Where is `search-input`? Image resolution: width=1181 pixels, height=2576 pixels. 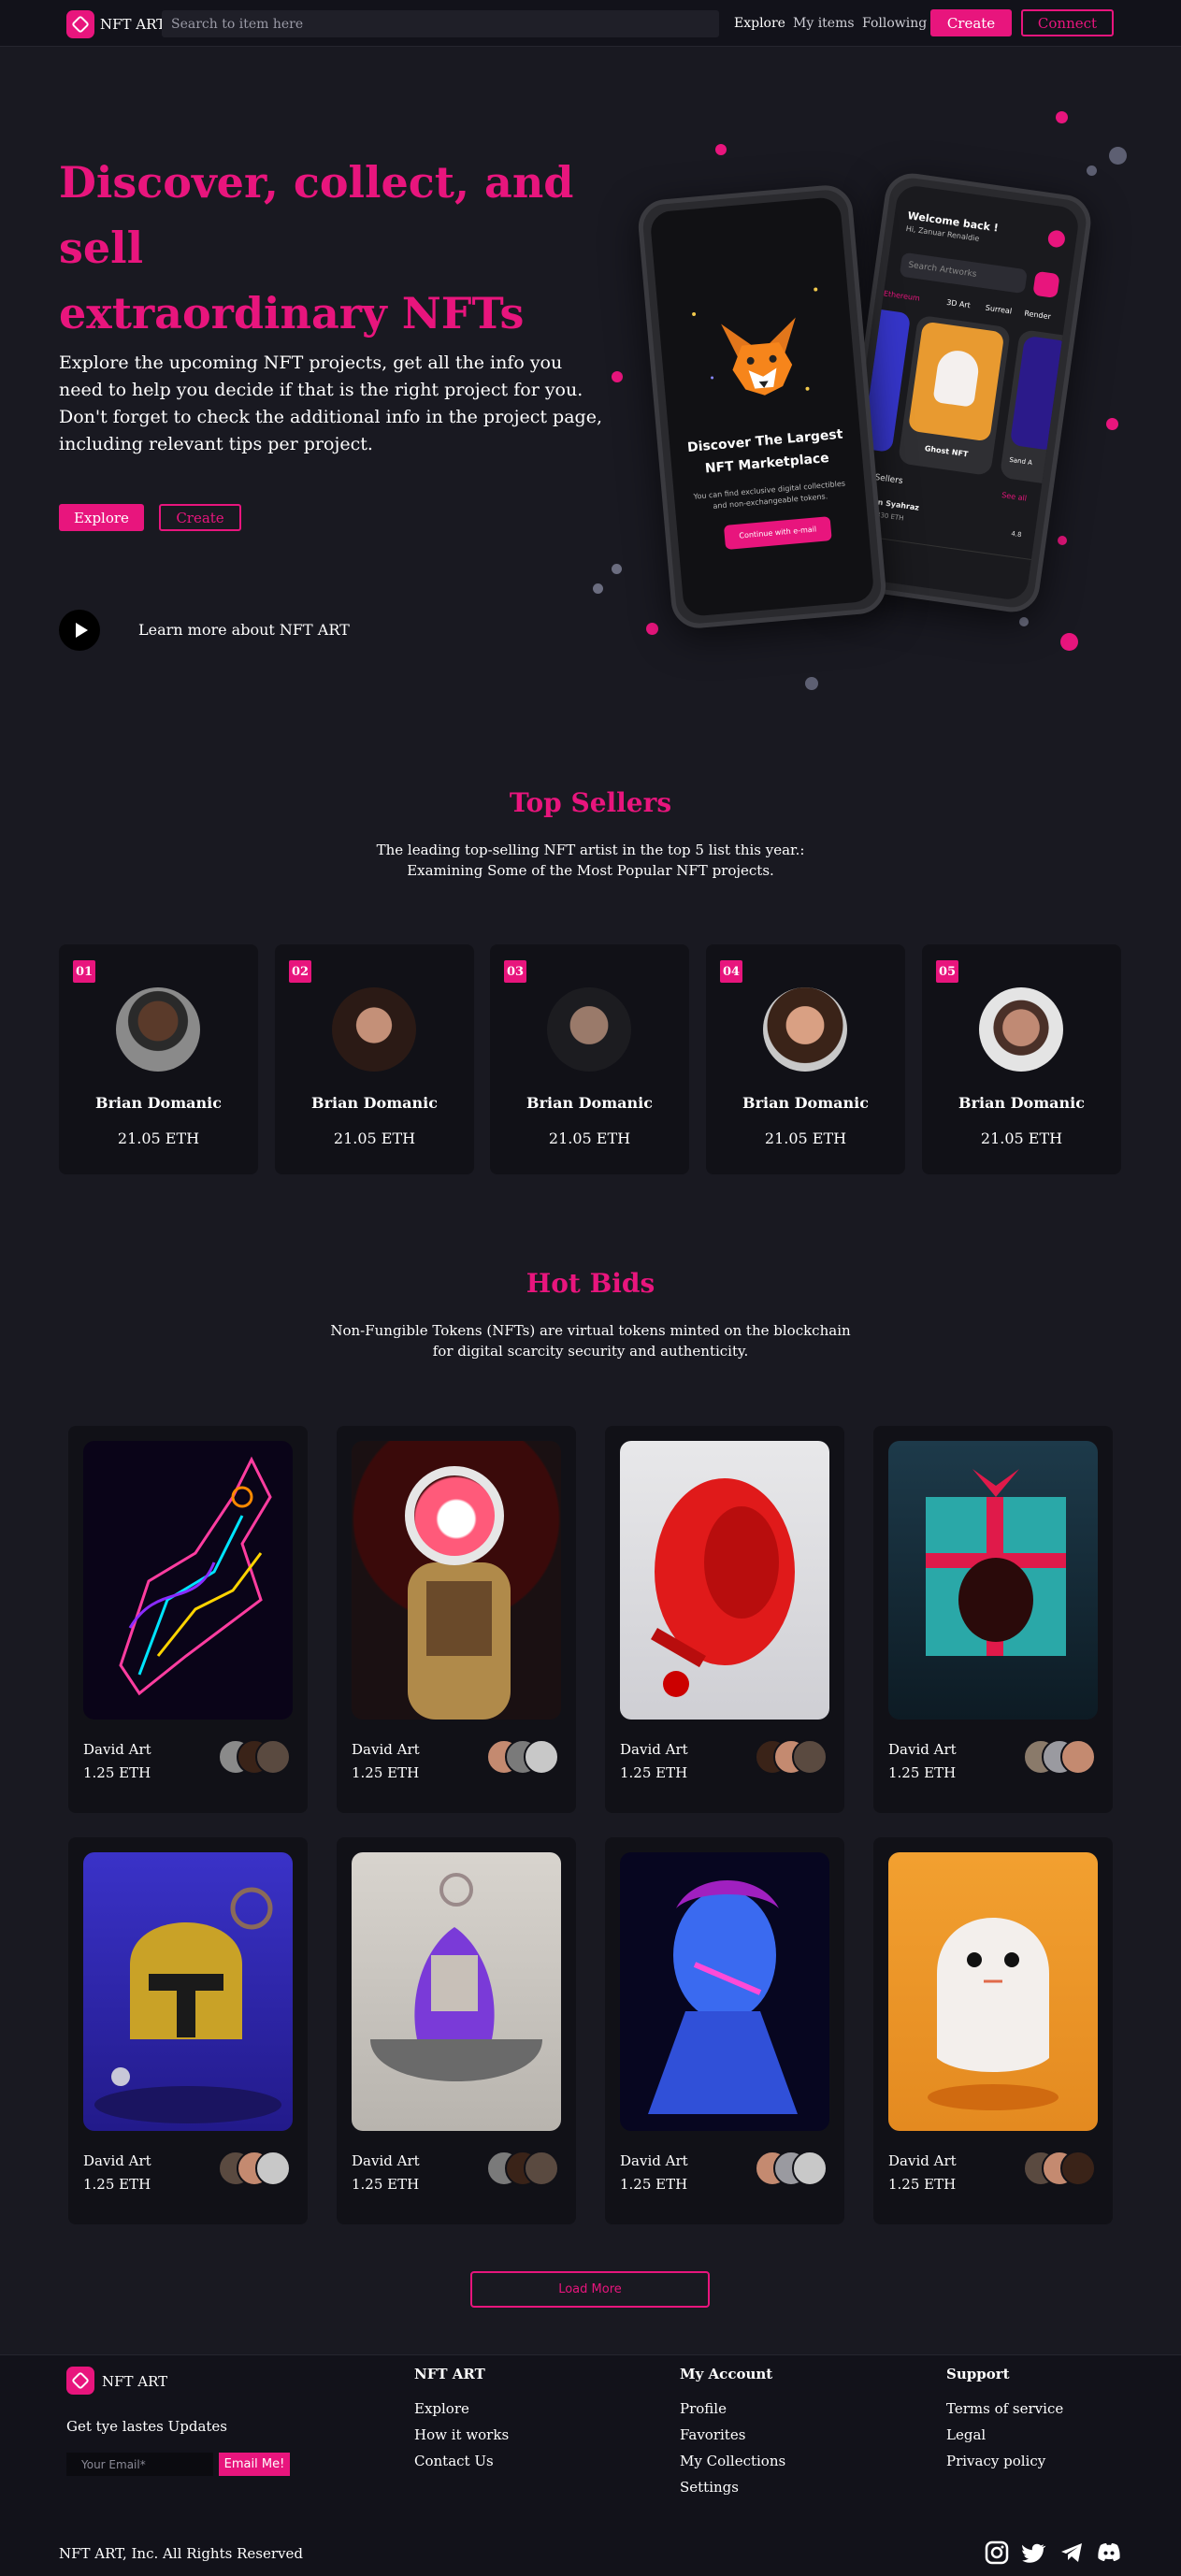
search-input is located at coordinates (440, 24).